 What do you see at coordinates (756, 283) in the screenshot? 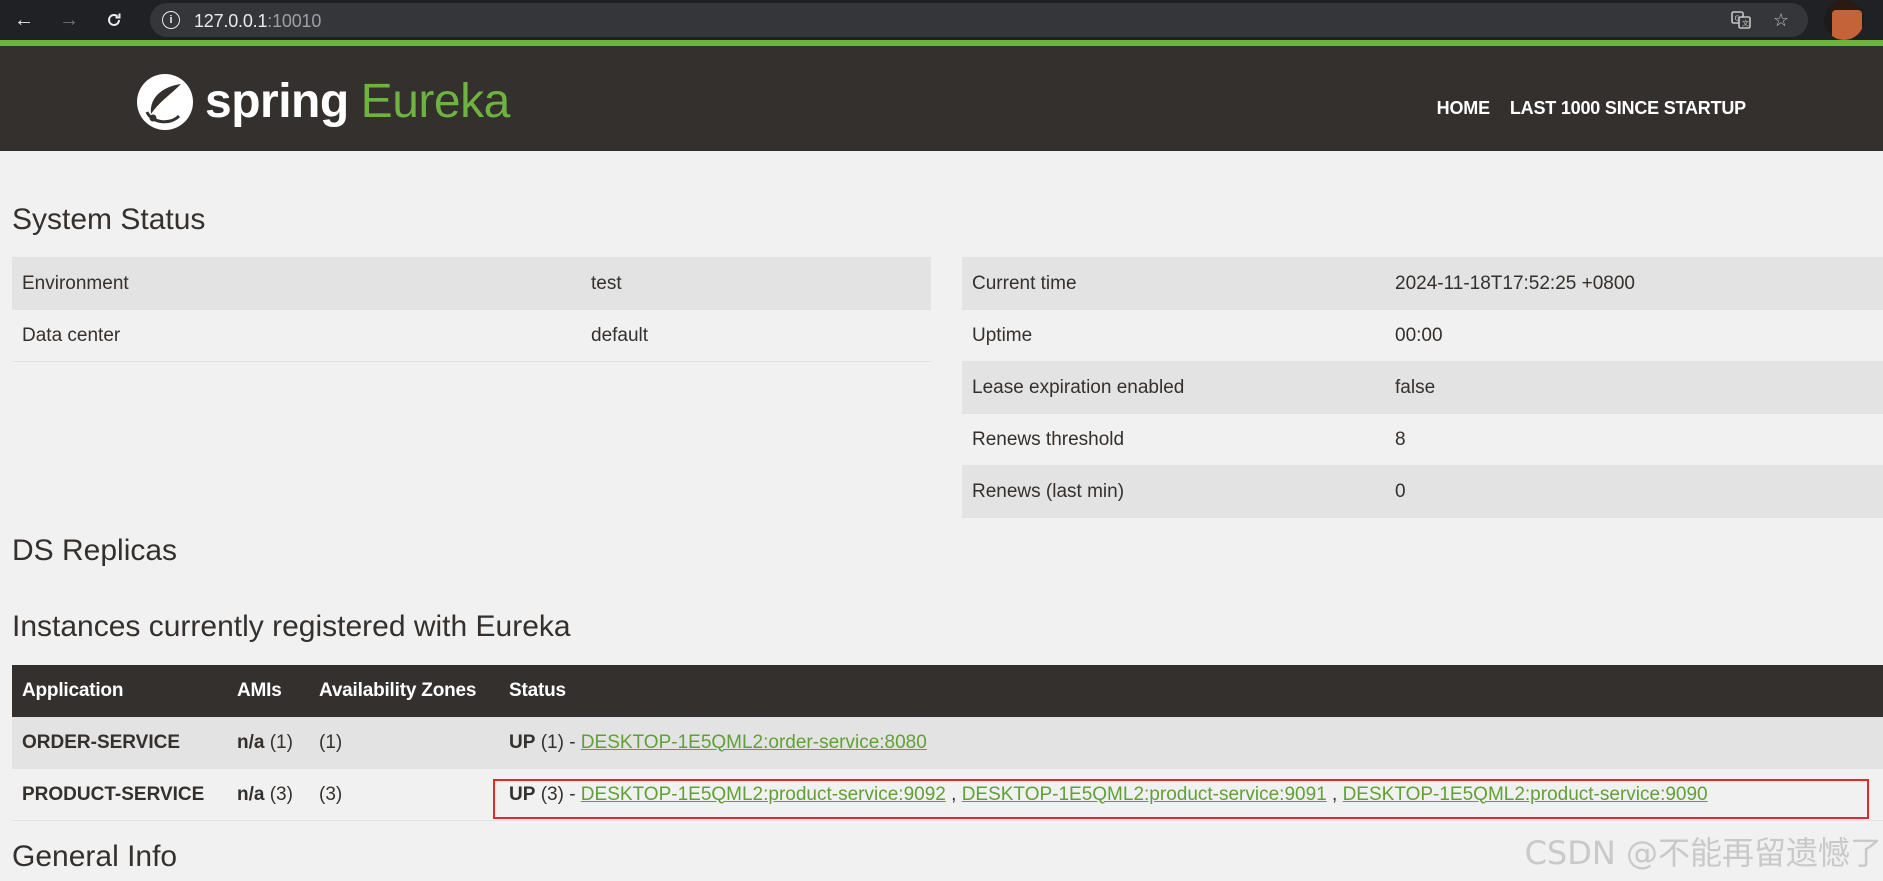
I see `status-value: test` at bounding box center [756, 283].